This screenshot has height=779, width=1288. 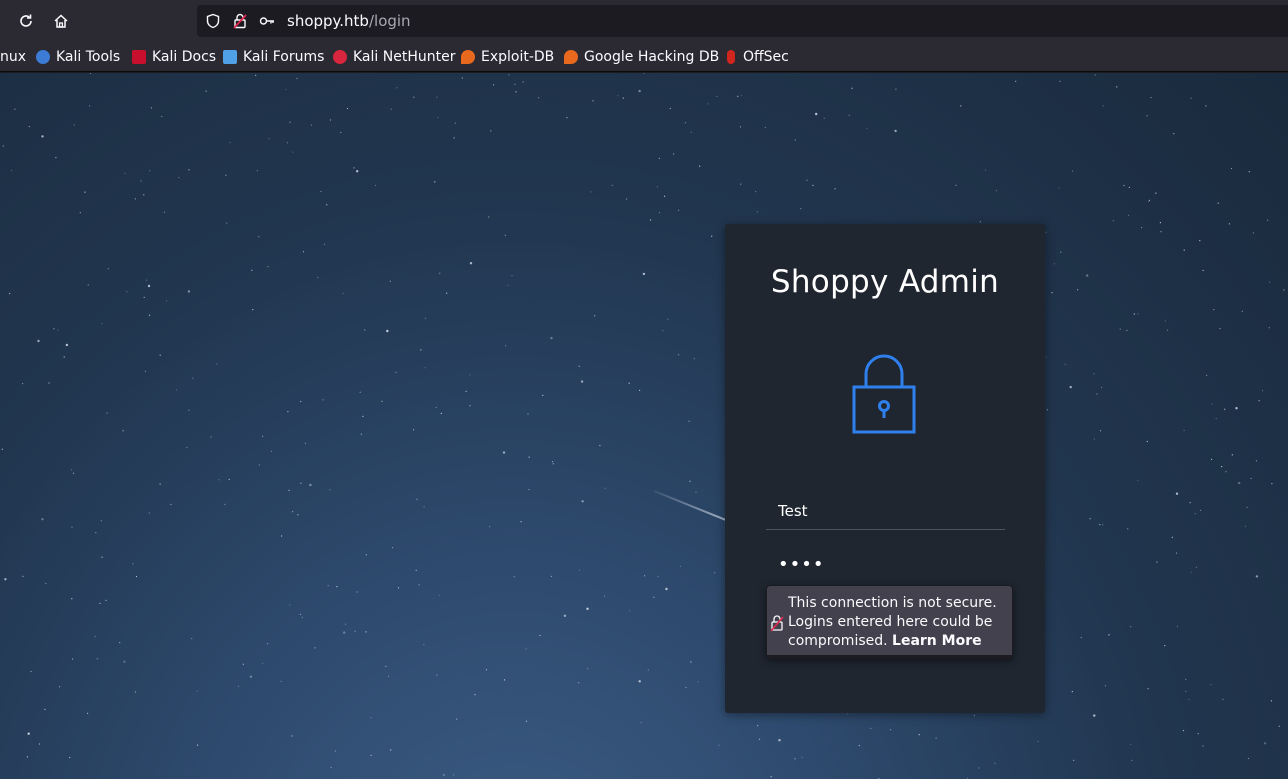 I want to click on ghdb-icon, so click(x=571, y=57).